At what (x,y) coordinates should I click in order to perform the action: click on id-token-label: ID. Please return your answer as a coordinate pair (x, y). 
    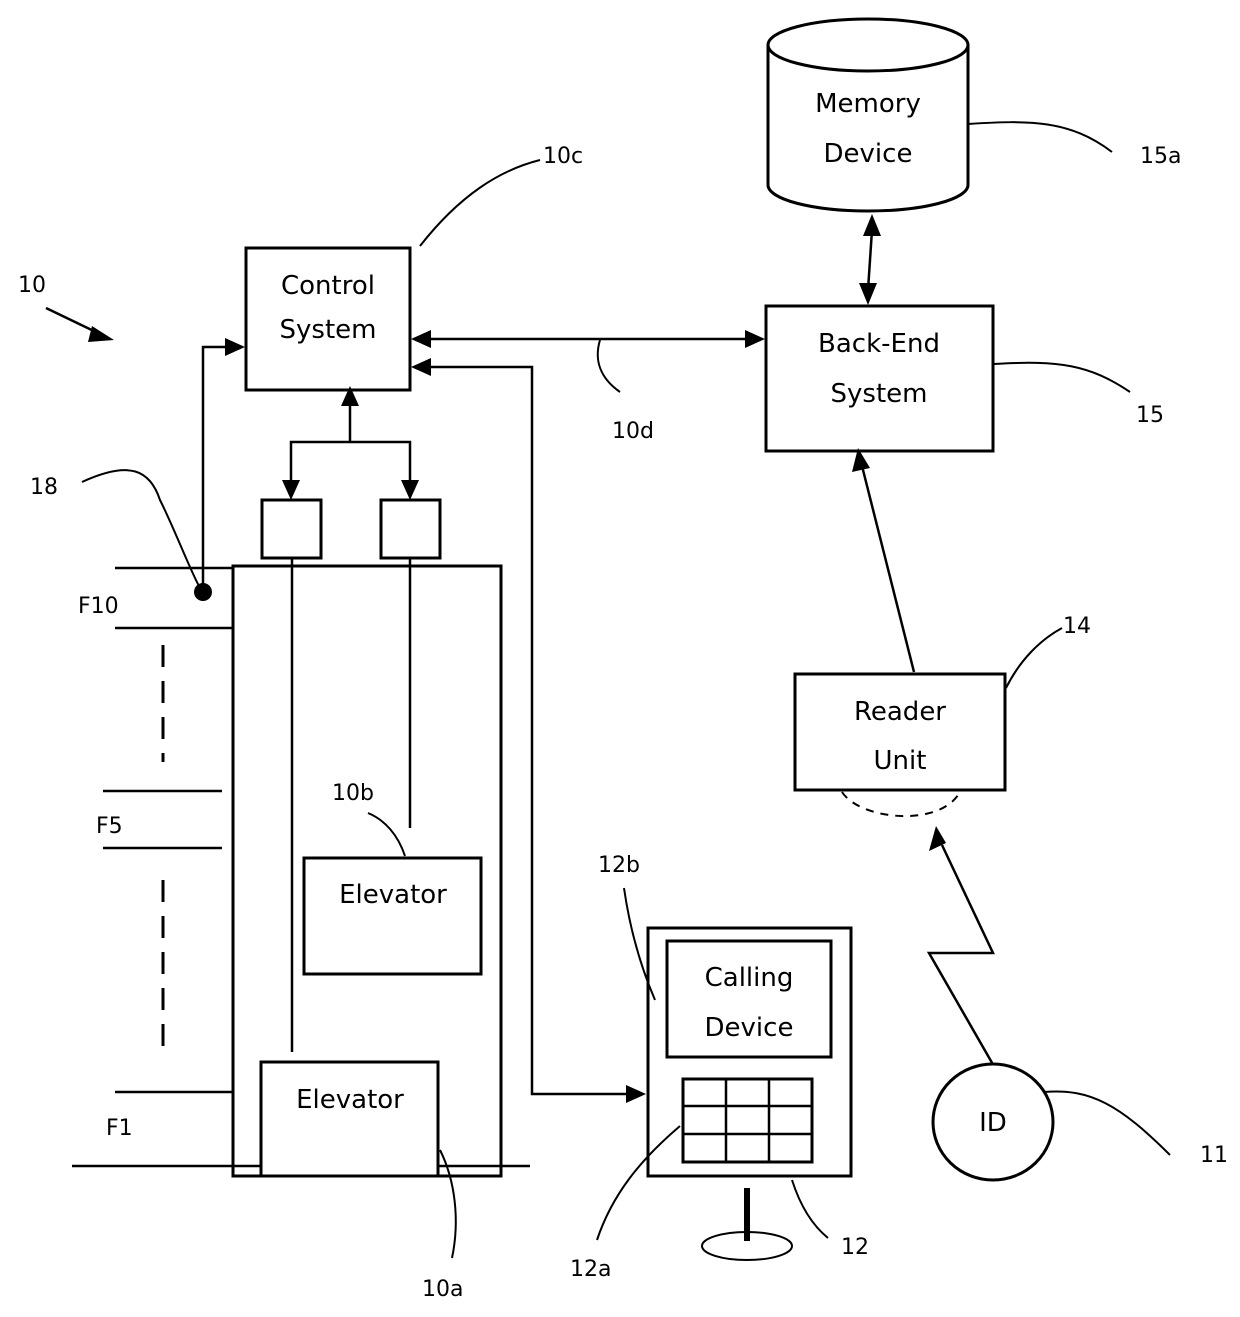
    Looking at the image, I should click on (993, 1123).